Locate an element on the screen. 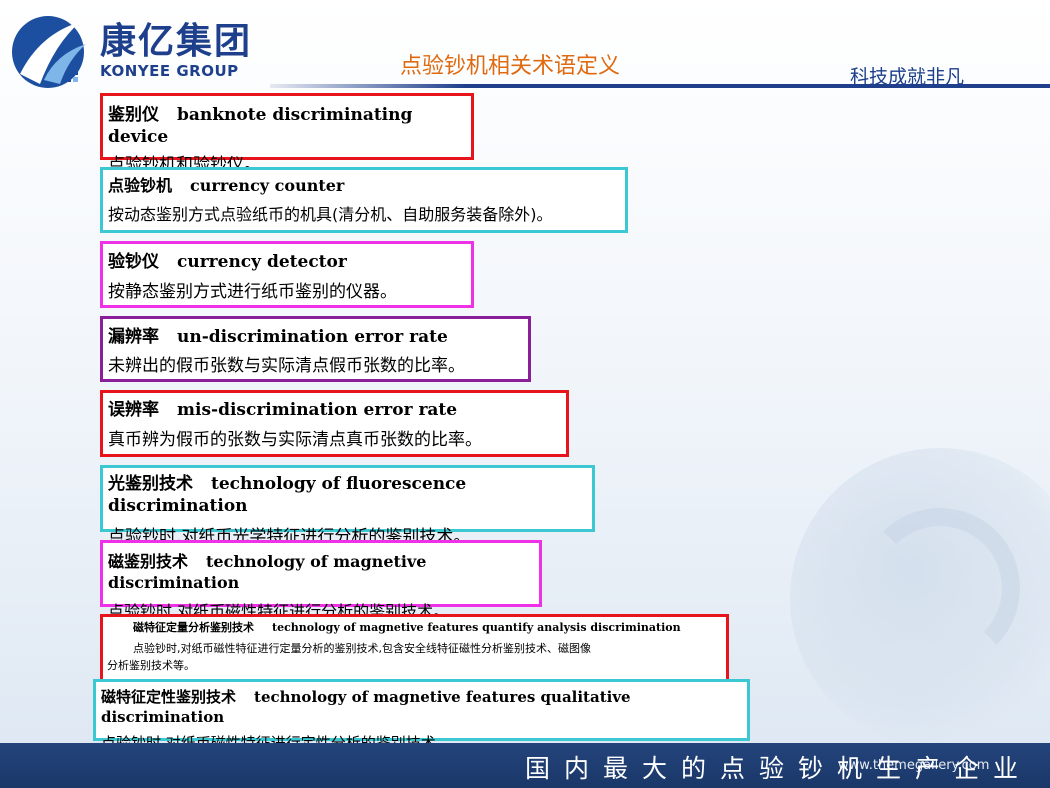  background-decoration-ring is located at coordinates (940, 588).